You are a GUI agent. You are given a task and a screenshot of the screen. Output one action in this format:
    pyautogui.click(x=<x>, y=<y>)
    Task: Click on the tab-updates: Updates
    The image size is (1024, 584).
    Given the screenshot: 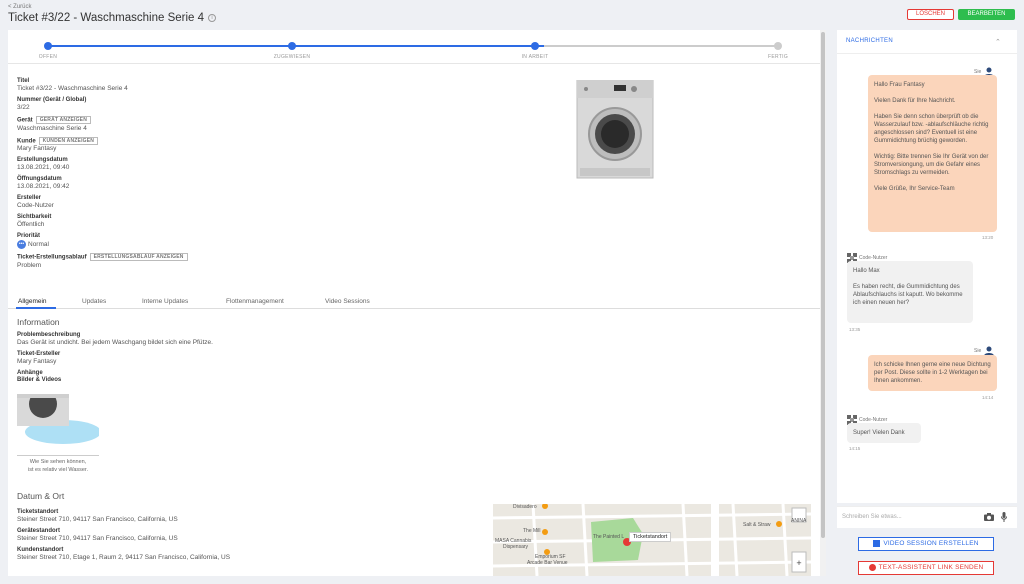 What is the action you would take?
    pyautogui.click(x=94, y=301)
    